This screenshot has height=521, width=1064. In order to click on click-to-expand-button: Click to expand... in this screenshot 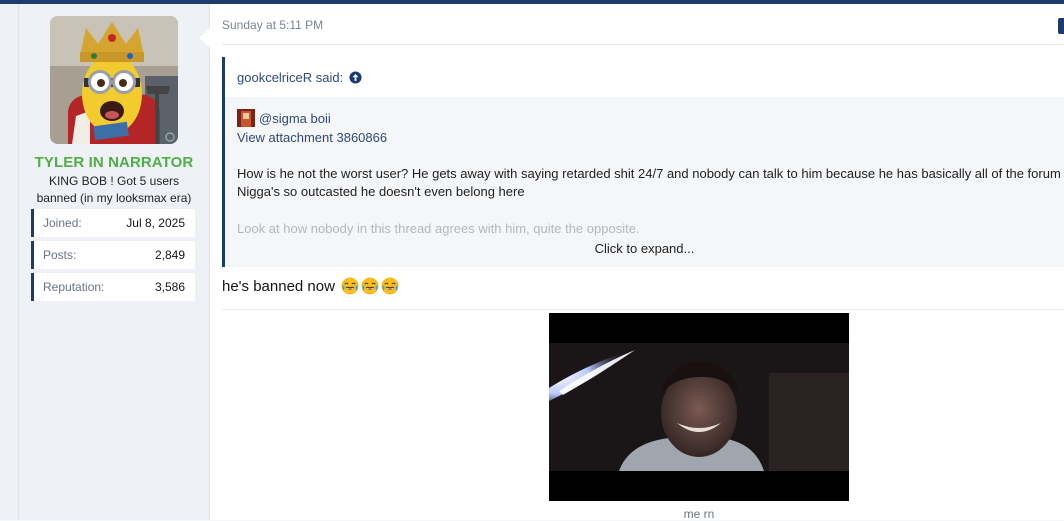, I will do `click(644, 248)`.